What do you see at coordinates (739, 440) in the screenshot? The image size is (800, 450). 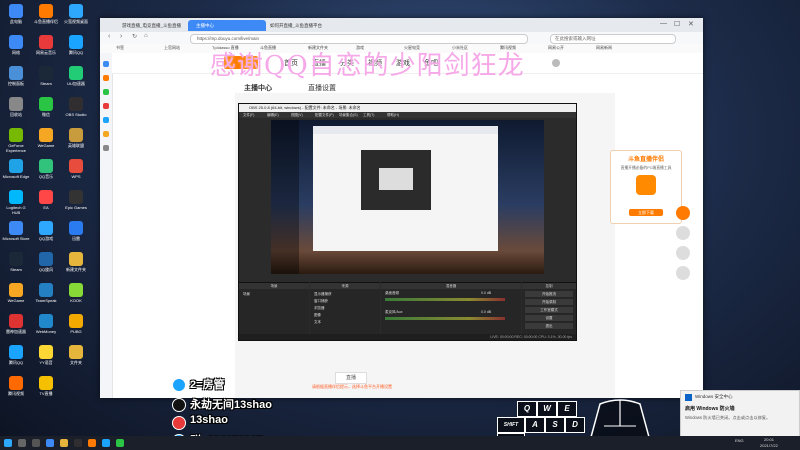 I see `language-indicator: ENG` at bounding box center [739, 440].